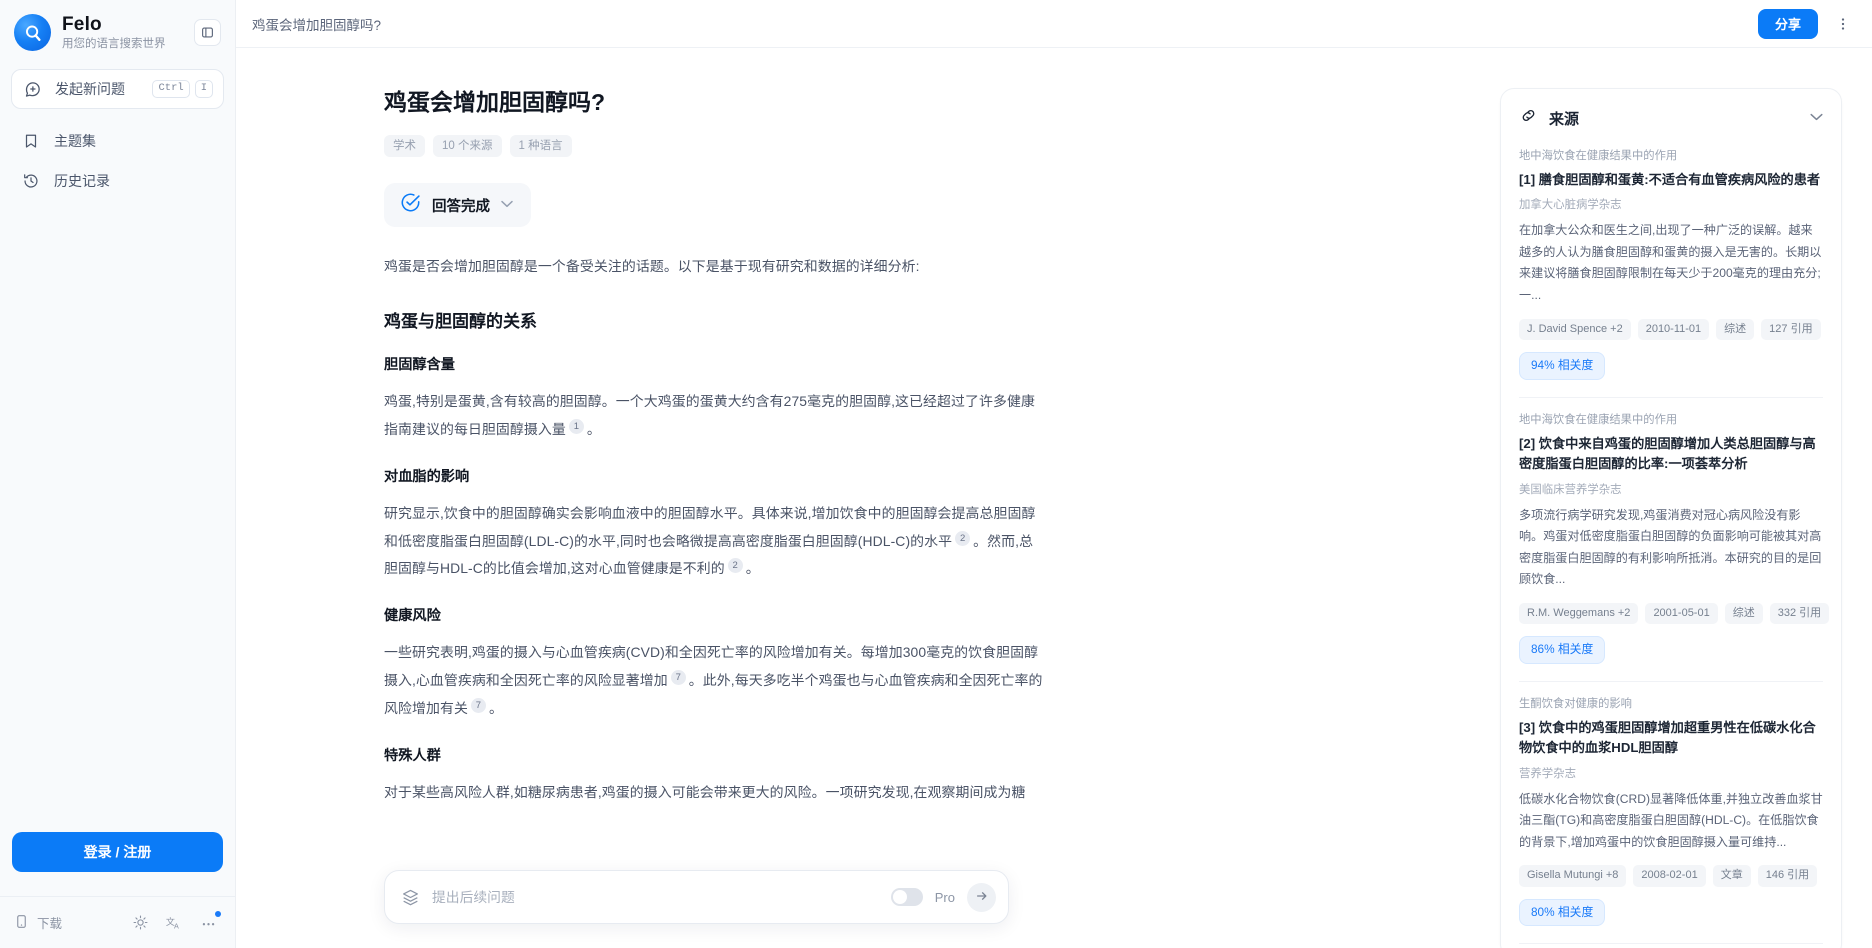  I want to click on followup-bar: Pro, so click(696, 897).